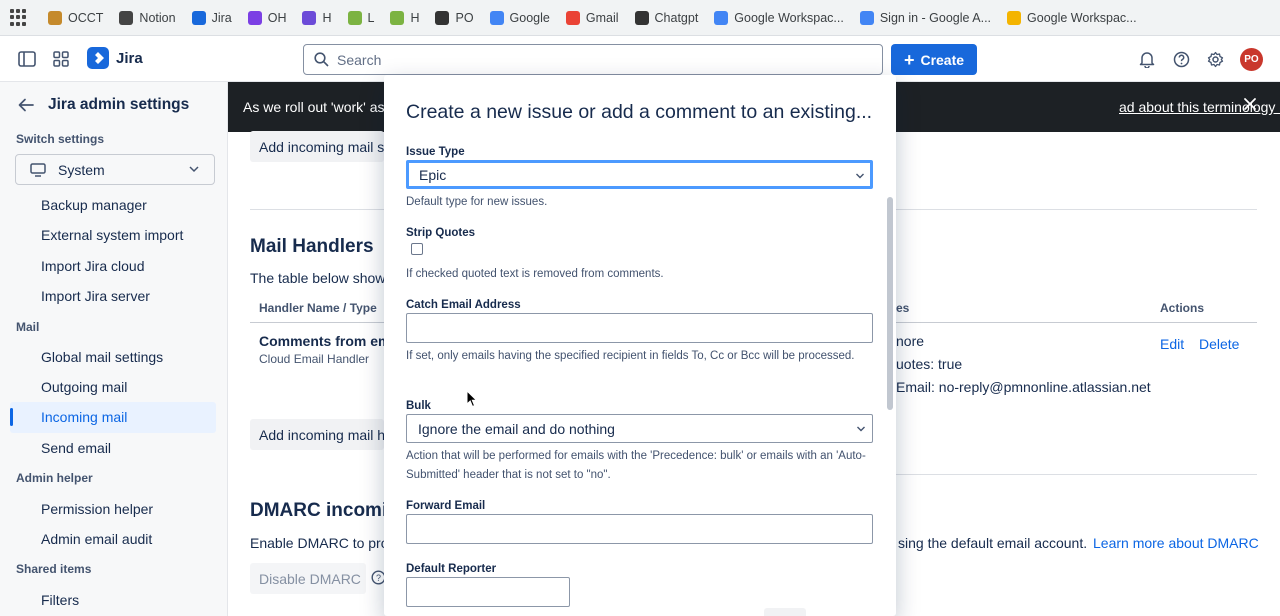 Image resolution: width=1280 pixels, height=616 pixels. Describe the element at coordinates (60, 600) in the screenshot. I see `sidebar-item-filters: Filters` at that location.